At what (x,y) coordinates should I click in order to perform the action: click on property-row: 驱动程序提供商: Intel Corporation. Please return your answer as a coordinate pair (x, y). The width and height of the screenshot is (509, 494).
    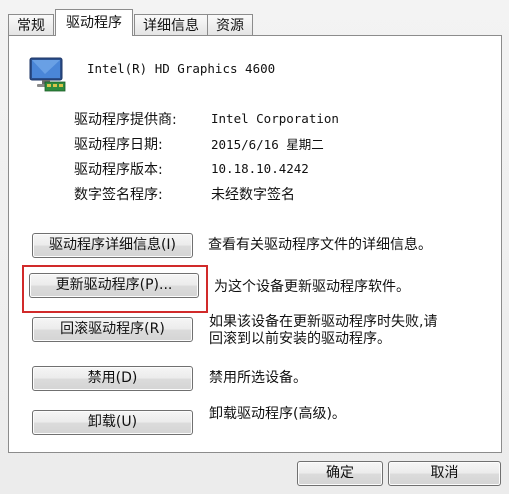
    Looking at the image, I should click on (206, 118).